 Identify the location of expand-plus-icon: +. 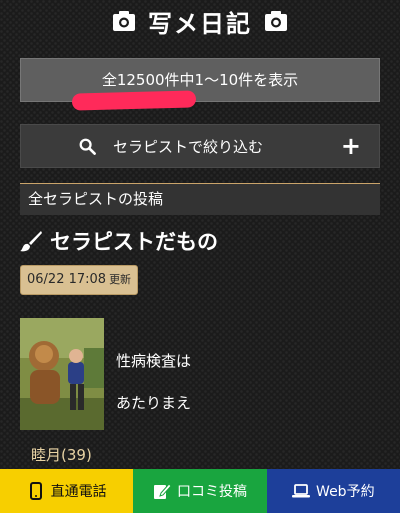
(351, 146).